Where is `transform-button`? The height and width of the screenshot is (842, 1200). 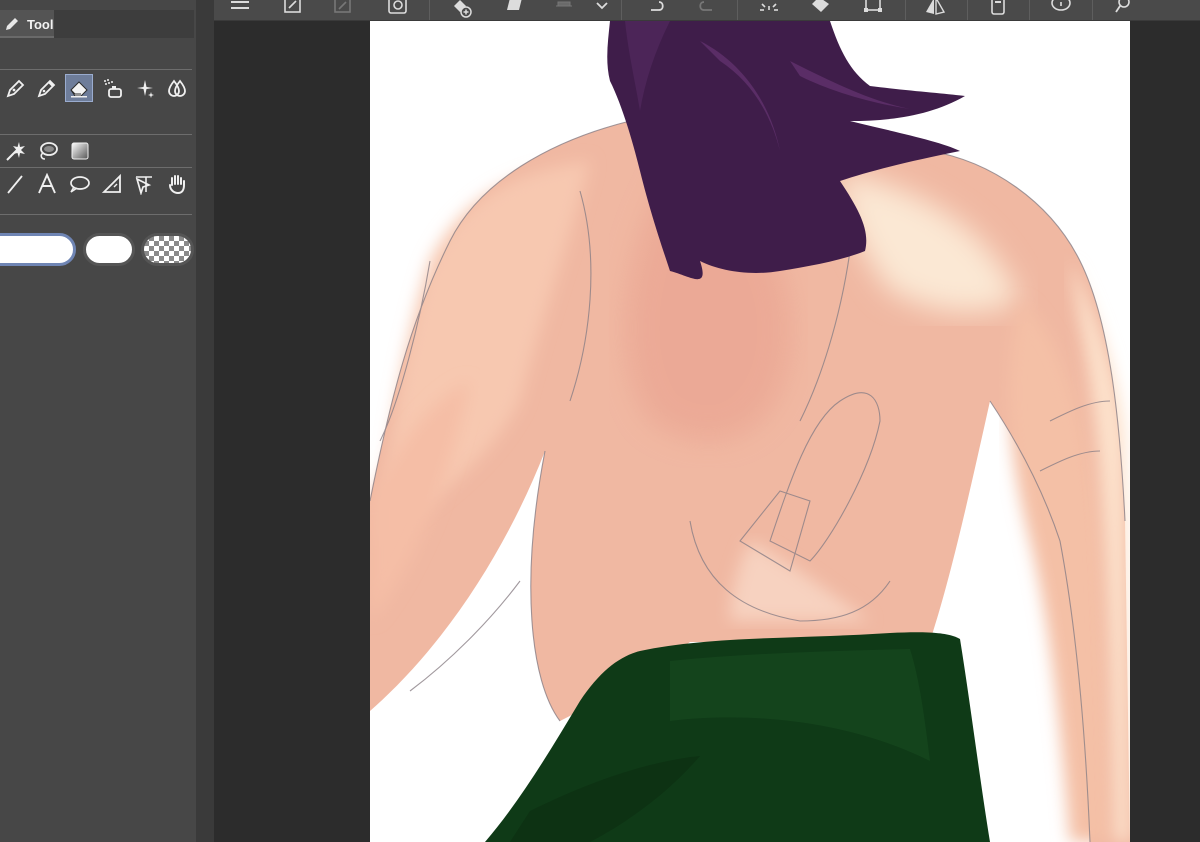 transform-button is located at coordinates (873, 9).